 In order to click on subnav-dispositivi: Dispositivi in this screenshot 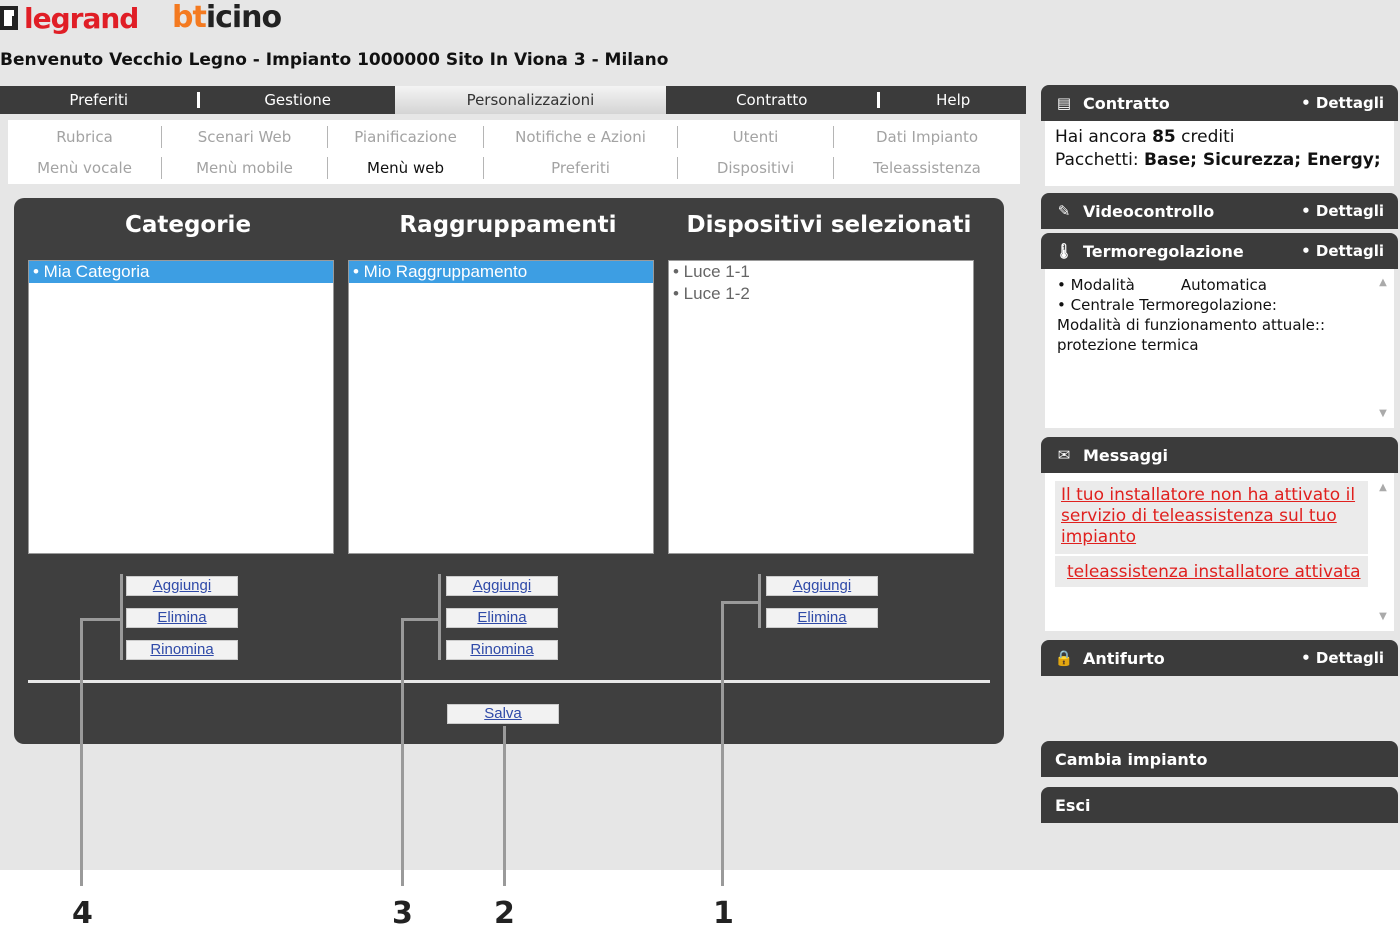, I will do `click(756, 168)`.